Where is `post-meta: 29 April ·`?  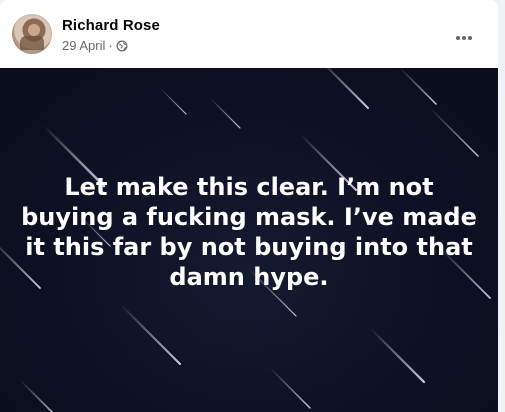 post-meta: 29 April · is located at coordinates (95, 45).